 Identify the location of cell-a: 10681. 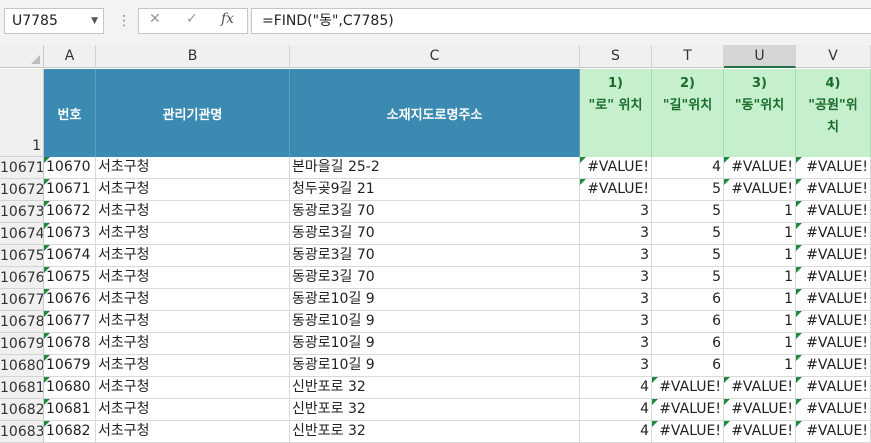
(70, 410).